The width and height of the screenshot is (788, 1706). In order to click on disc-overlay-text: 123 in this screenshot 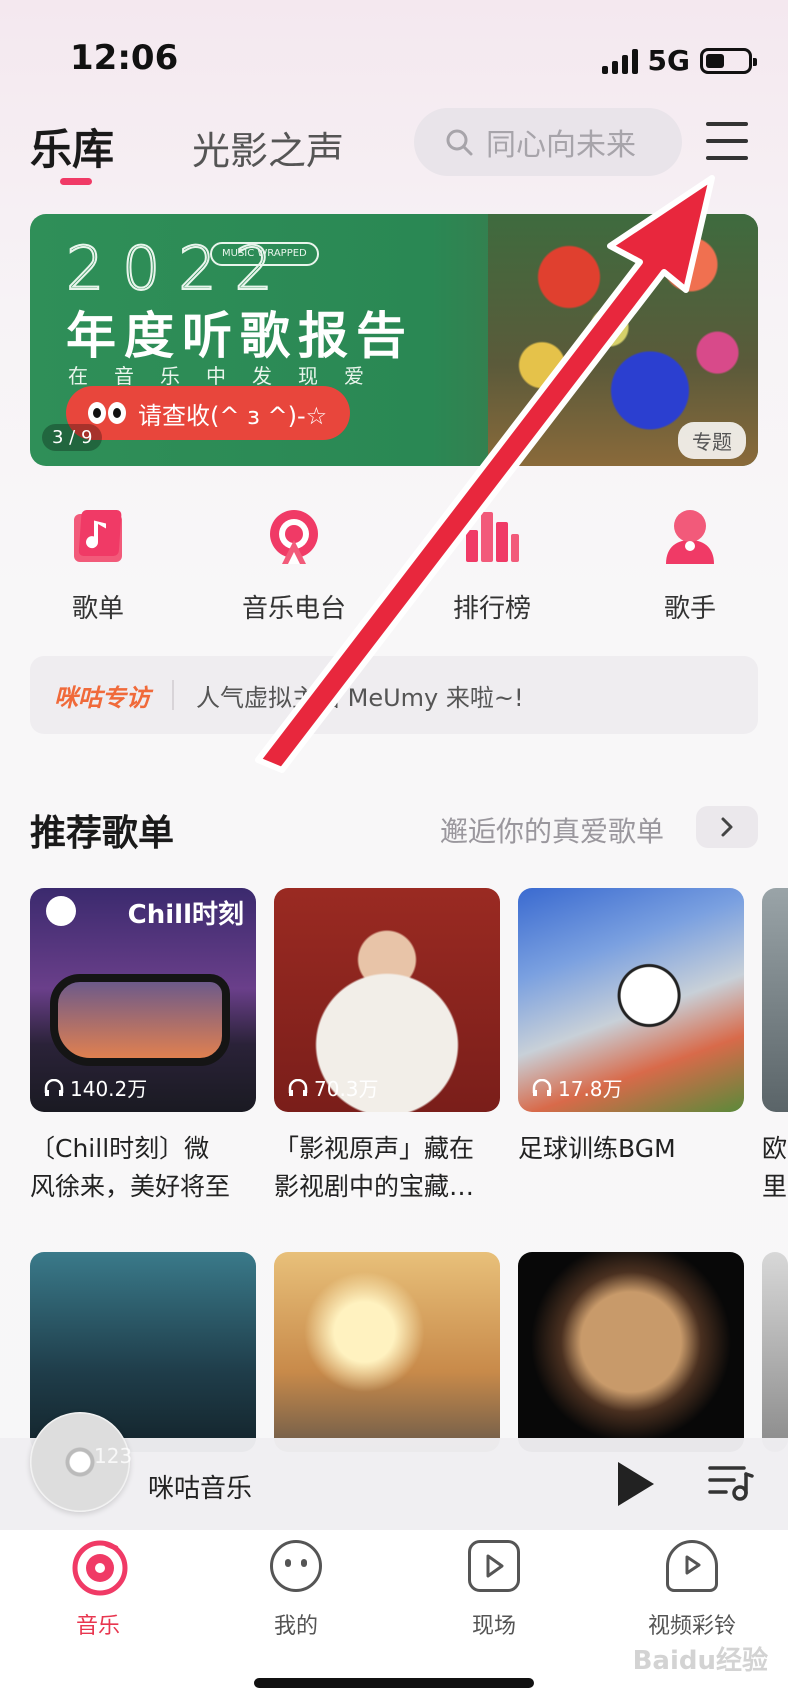, I will do `click(113, 1456)`.